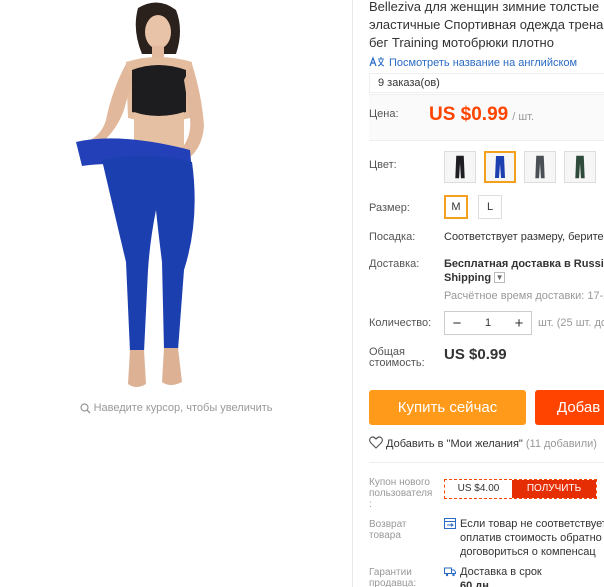  Describe the element at coordinates (370, 504) in the screenshot. I see `coupon-label-line3: :` at that location.